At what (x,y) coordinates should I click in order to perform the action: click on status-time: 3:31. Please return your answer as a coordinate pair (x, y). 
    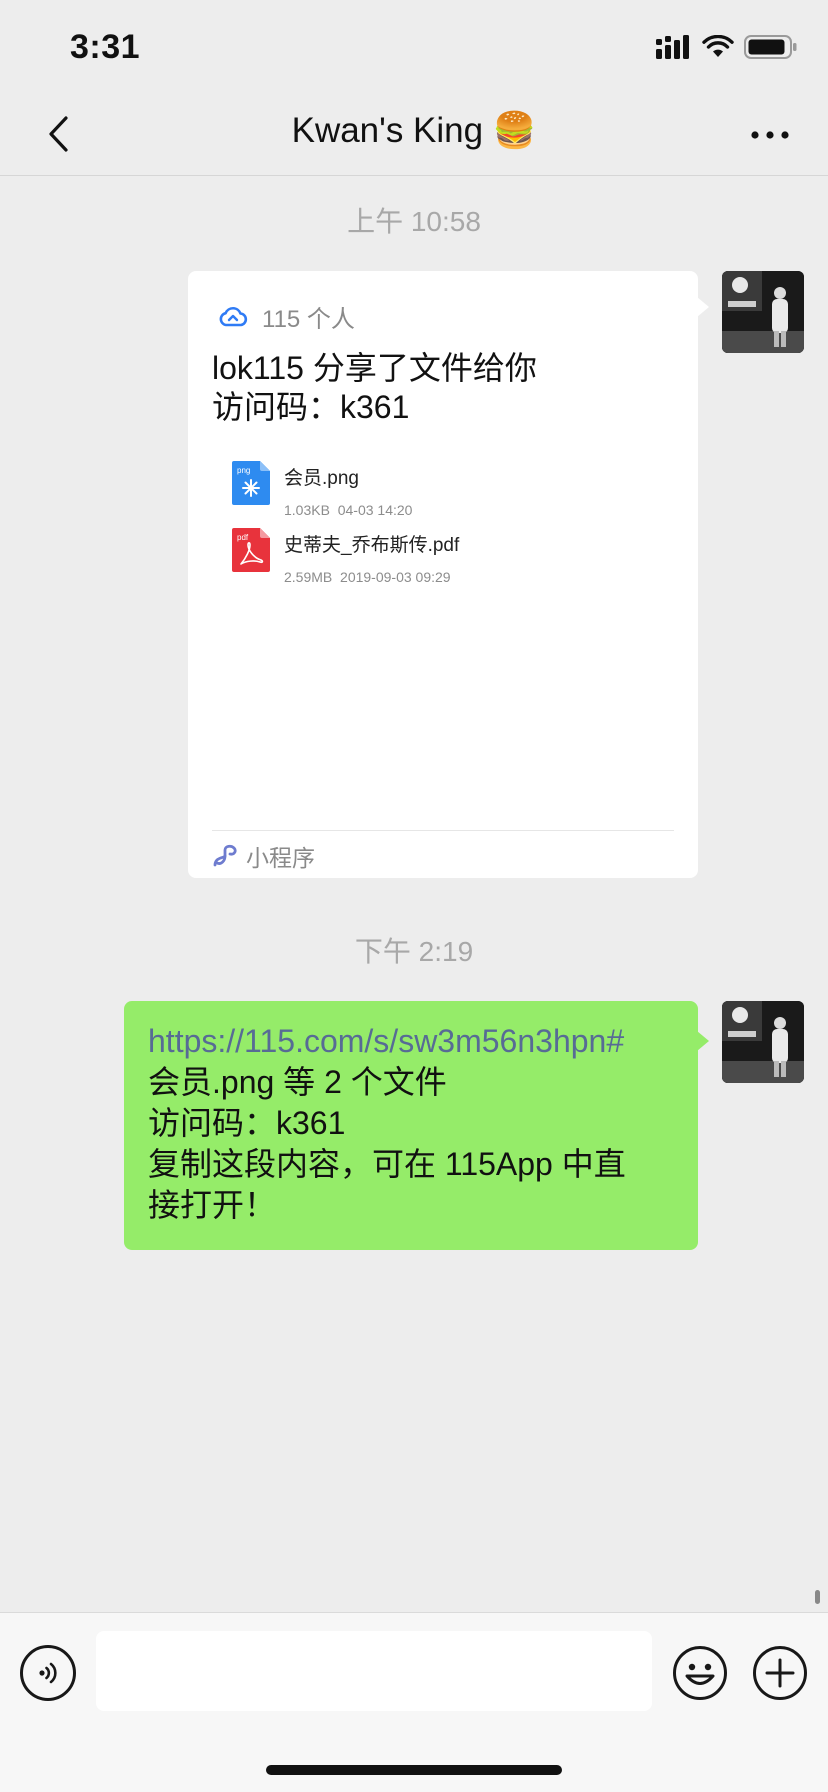
    Looking at the image, I should click on (105, 47).